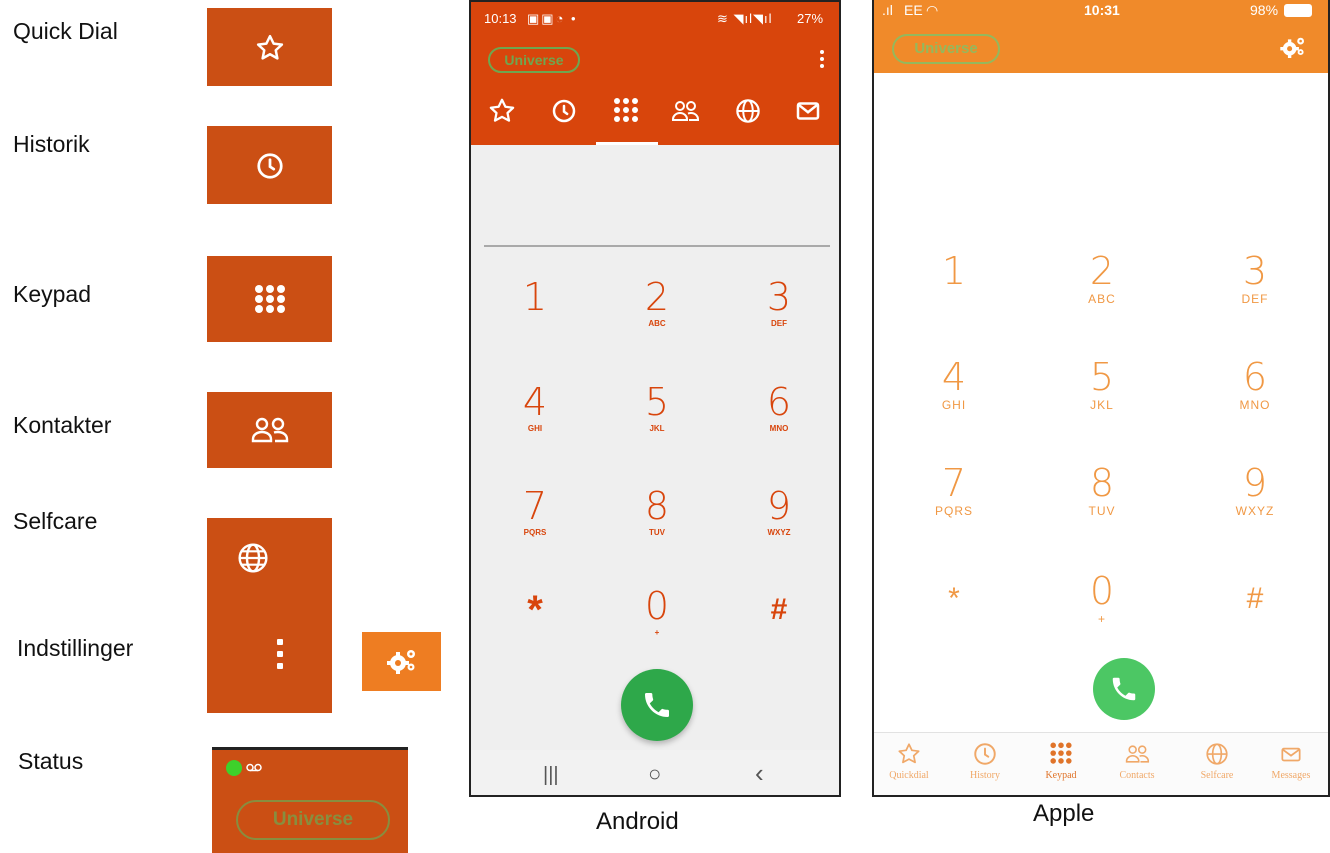 The width and height of the screenshot is (1330, 853). I want to click on android-key-1: 1, so click(535, 312).